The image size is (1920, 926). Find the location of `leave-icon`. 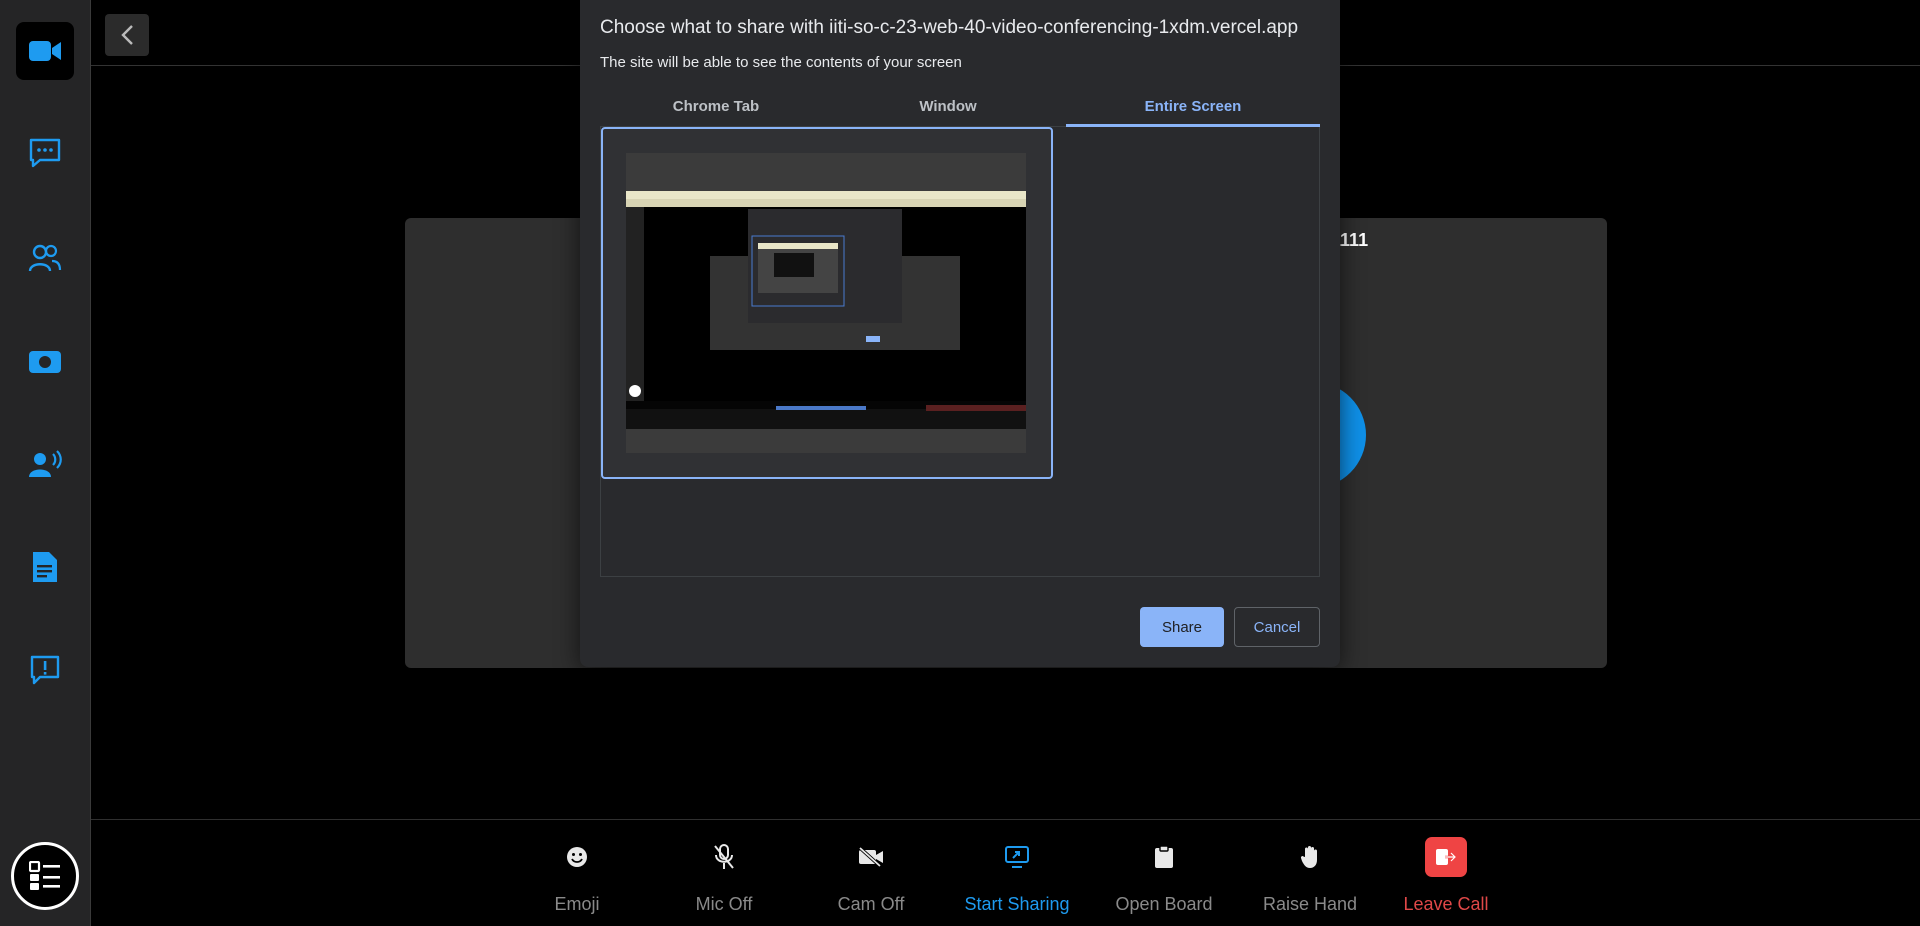

leave-icon is located at coordinates (1446, 857).